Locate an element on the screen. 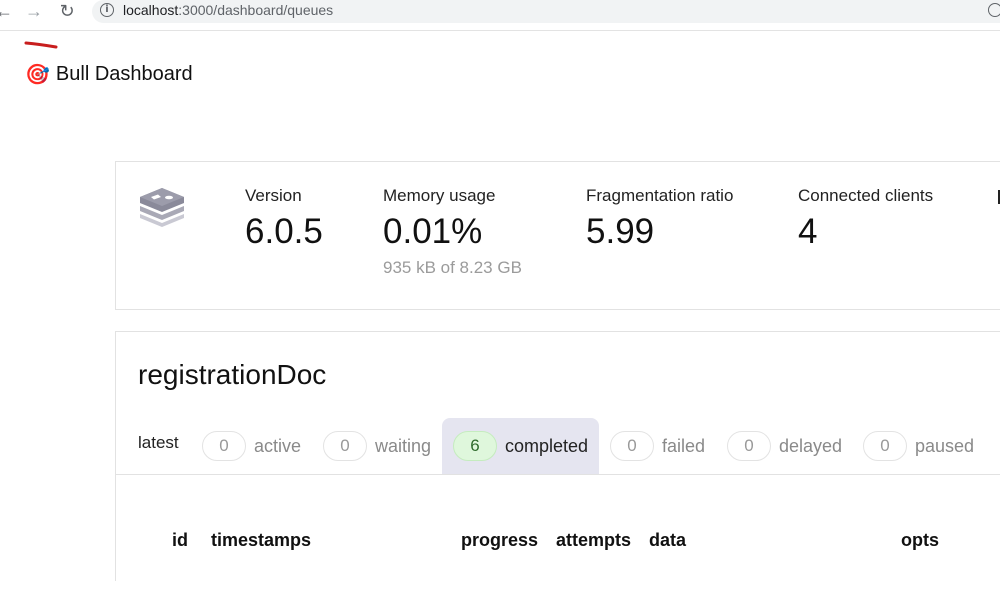 The image size is (1000, 600). stat-version: Version 6.0.5 is located at coordinates (284, 219).